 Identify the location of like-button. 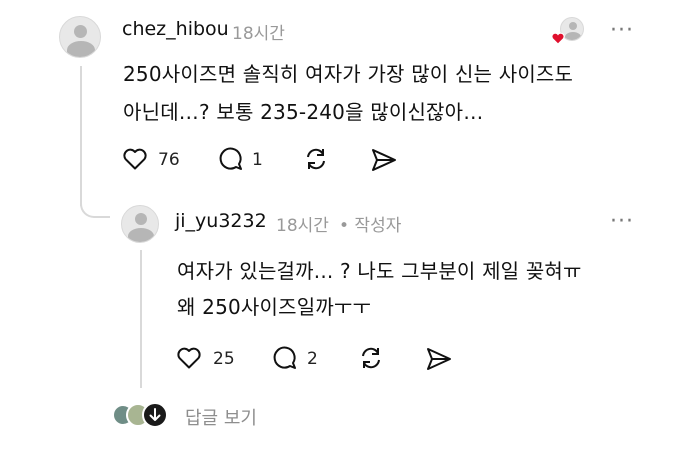
(135, 159).